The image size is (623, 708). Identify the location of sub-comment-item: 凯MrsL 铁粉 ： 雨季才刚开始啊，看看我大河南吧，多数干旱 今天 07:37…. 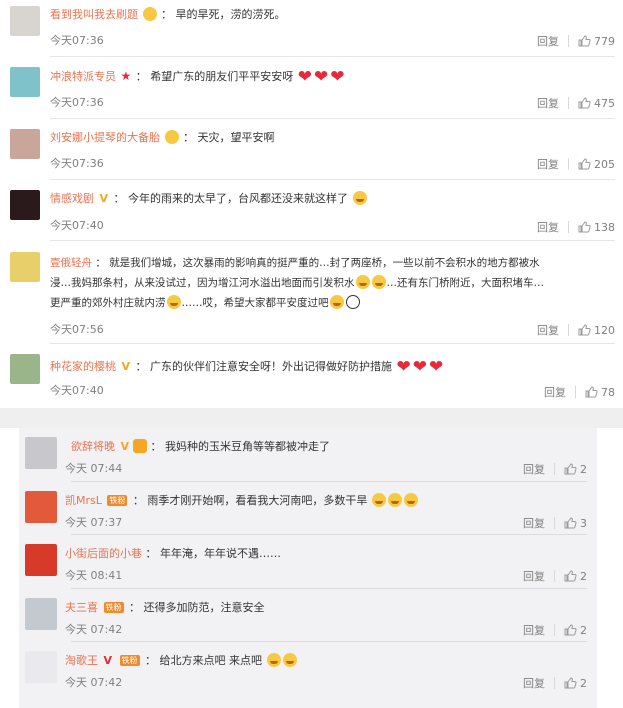
(308, 508).